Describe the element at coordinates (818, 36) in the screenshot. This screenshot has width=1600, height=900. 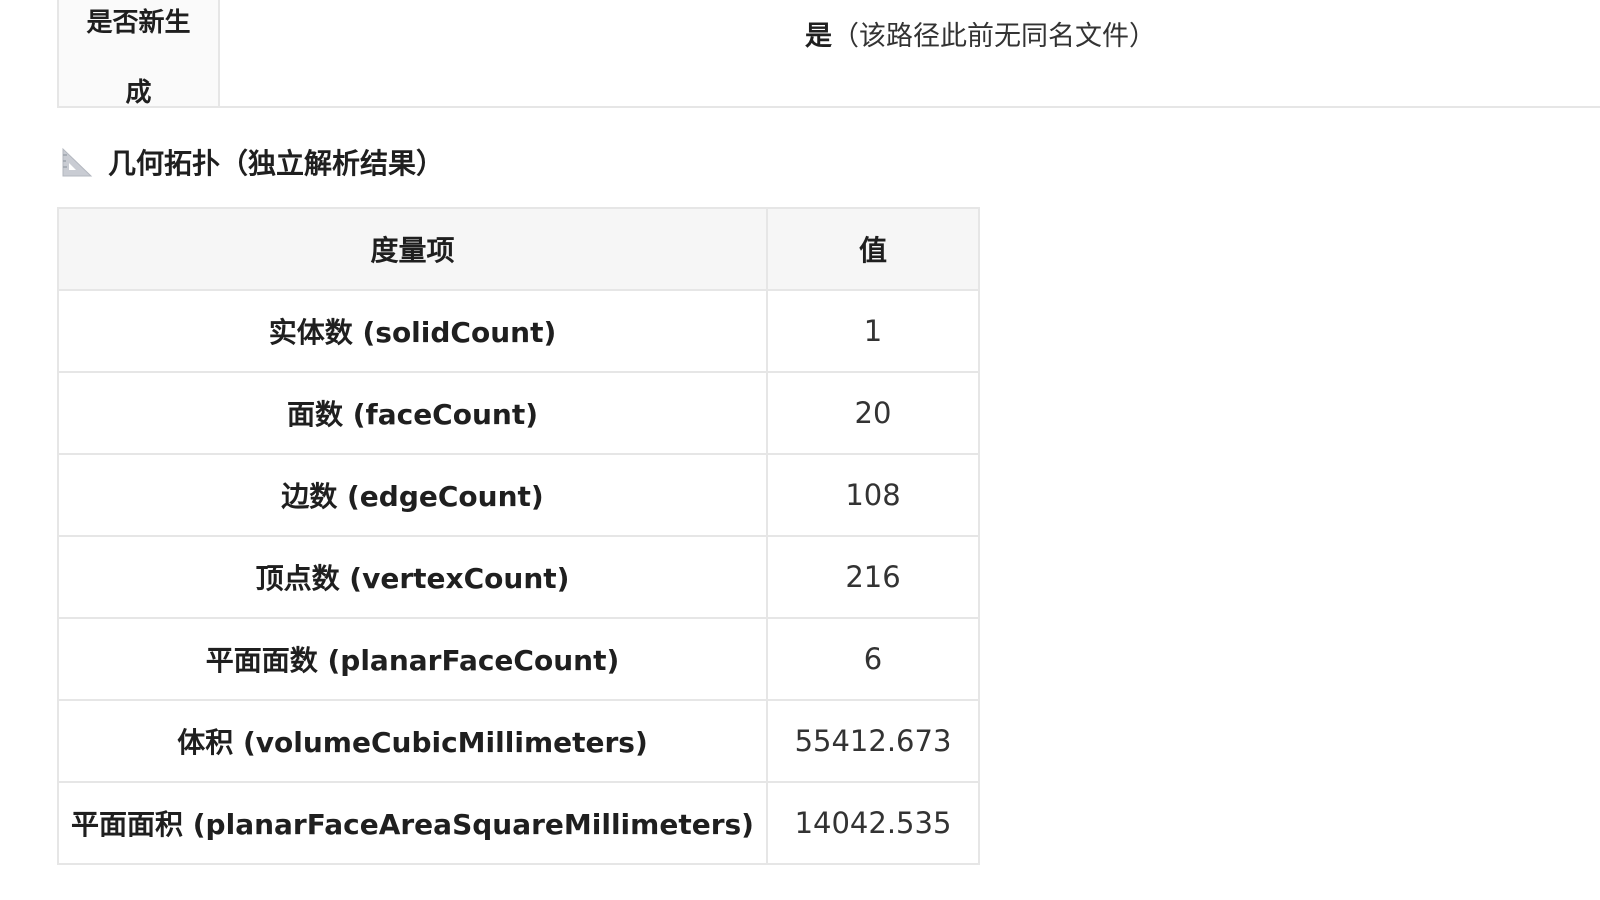
I see `is-newly-generated-yes: 是` at that location.